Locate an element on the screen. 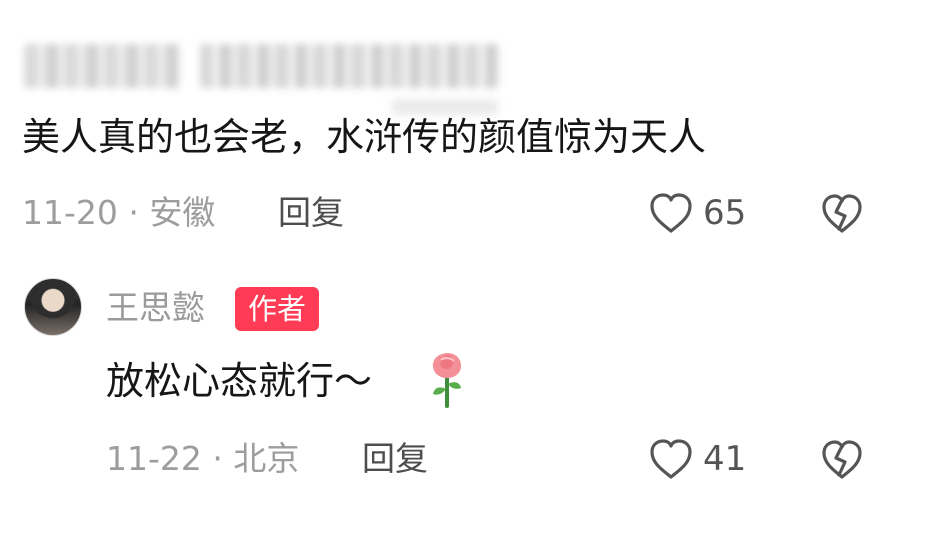  avatar is located at coordinates (53, 307).